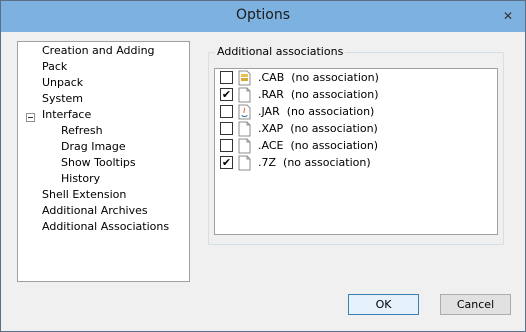  I want to click on cab-file-icon, so click(244, 78).